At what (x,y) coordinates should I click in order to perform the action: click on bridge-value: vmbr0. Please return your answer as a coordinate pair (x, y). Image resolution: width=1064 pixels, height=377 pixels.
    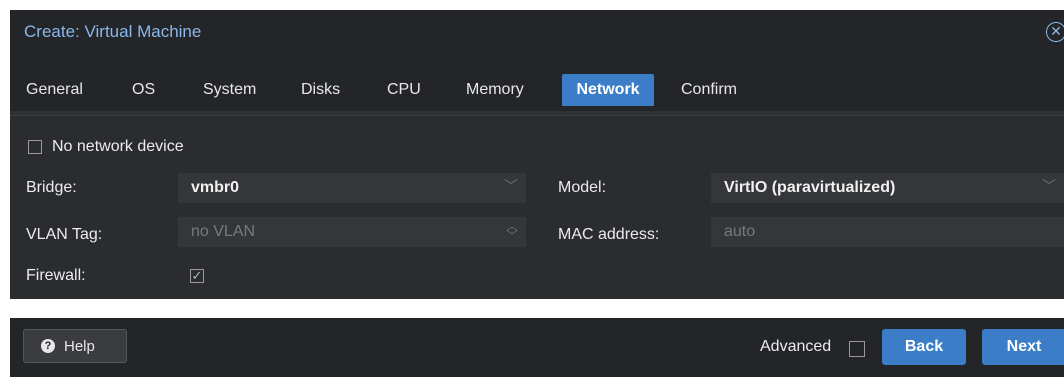
    Looking at the image, I should click on (215, 187).